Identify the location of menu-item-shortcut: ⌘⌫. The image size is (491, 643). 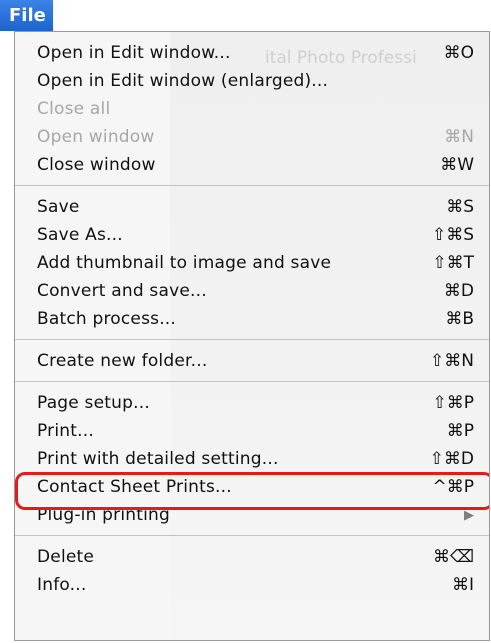
(453, 557).